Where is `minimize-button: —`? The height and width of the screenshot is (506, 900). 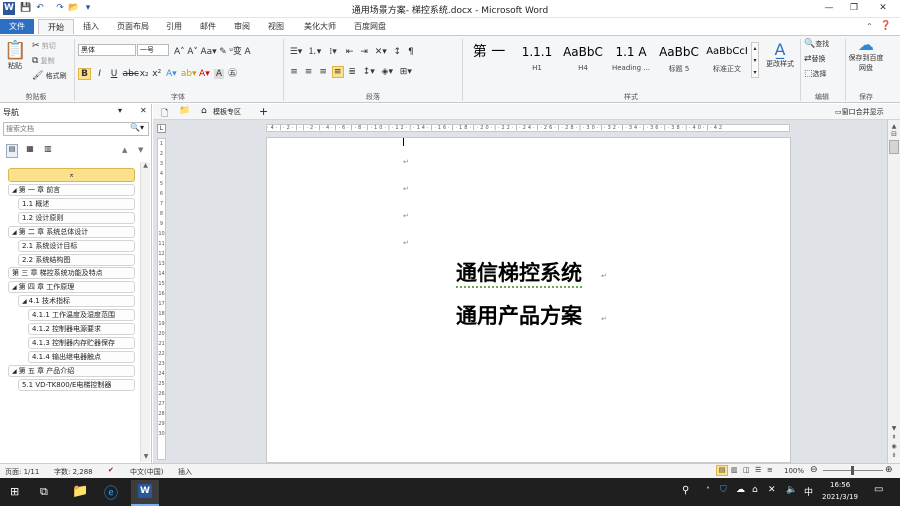 minimize-button: — is located at coordinates (829, 8).